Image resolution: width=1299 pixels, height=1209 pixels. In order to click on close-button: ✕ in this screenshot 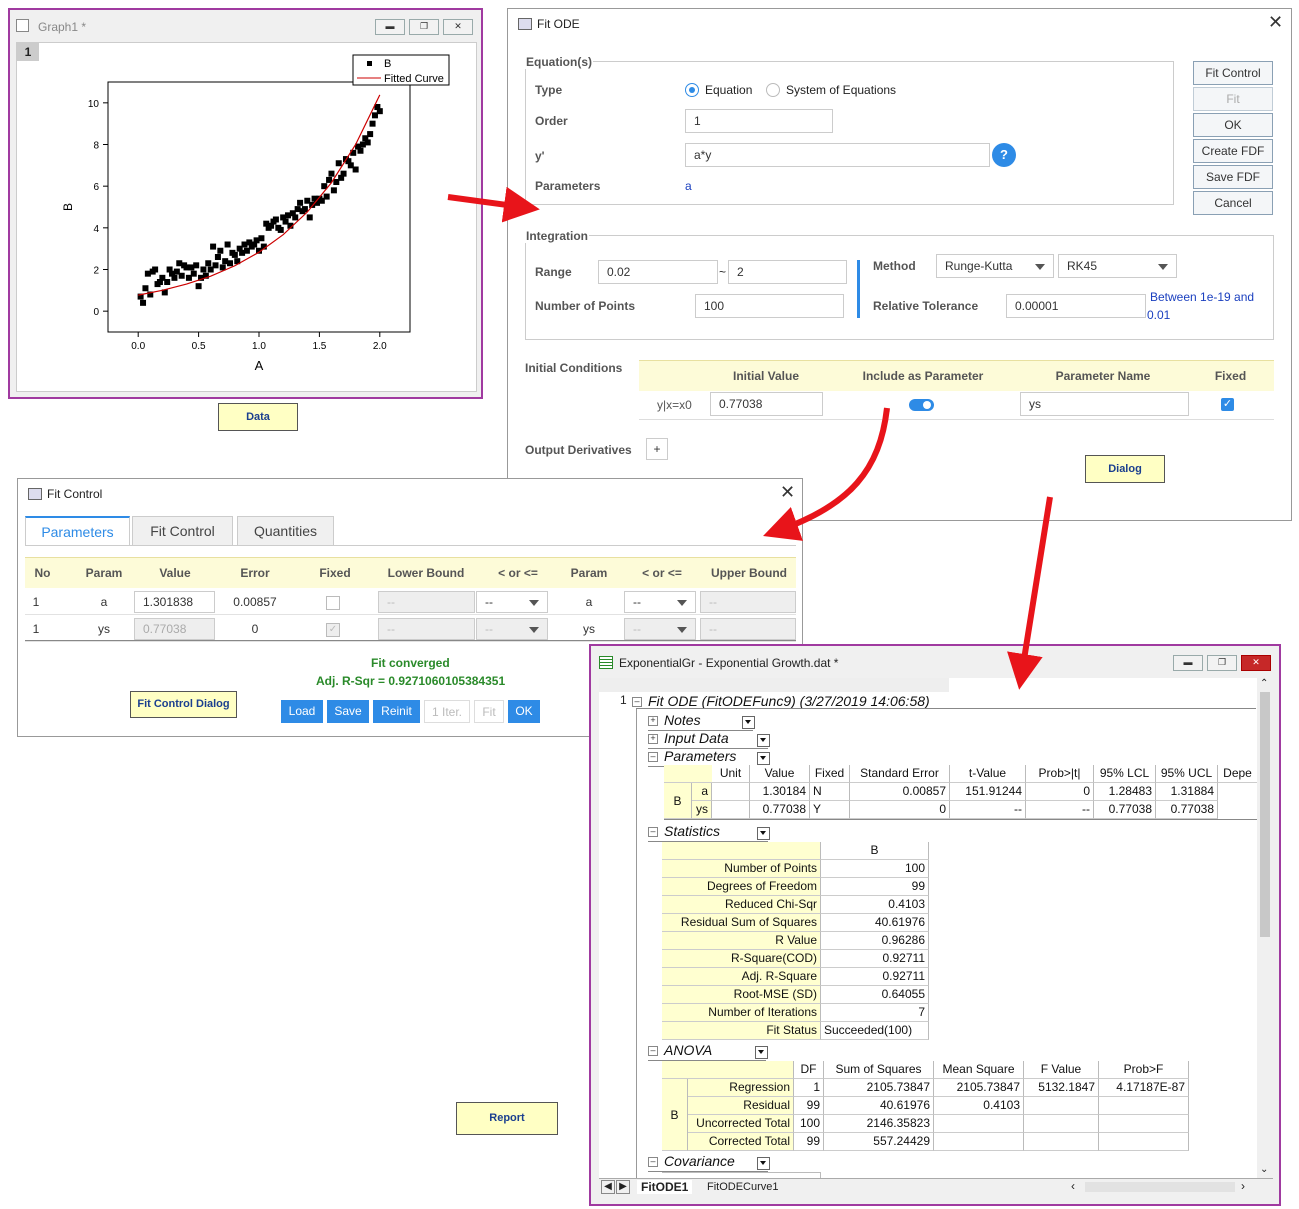, I will do `click(1256, 663)`.